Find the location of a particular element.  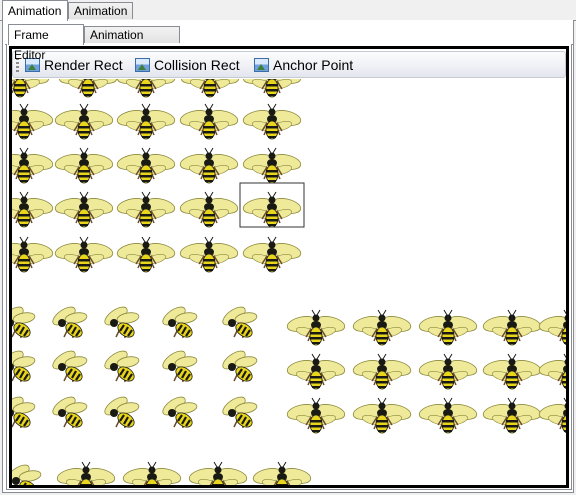

anchor-point-button: Anchor Point is located at coordinates (303, 65).